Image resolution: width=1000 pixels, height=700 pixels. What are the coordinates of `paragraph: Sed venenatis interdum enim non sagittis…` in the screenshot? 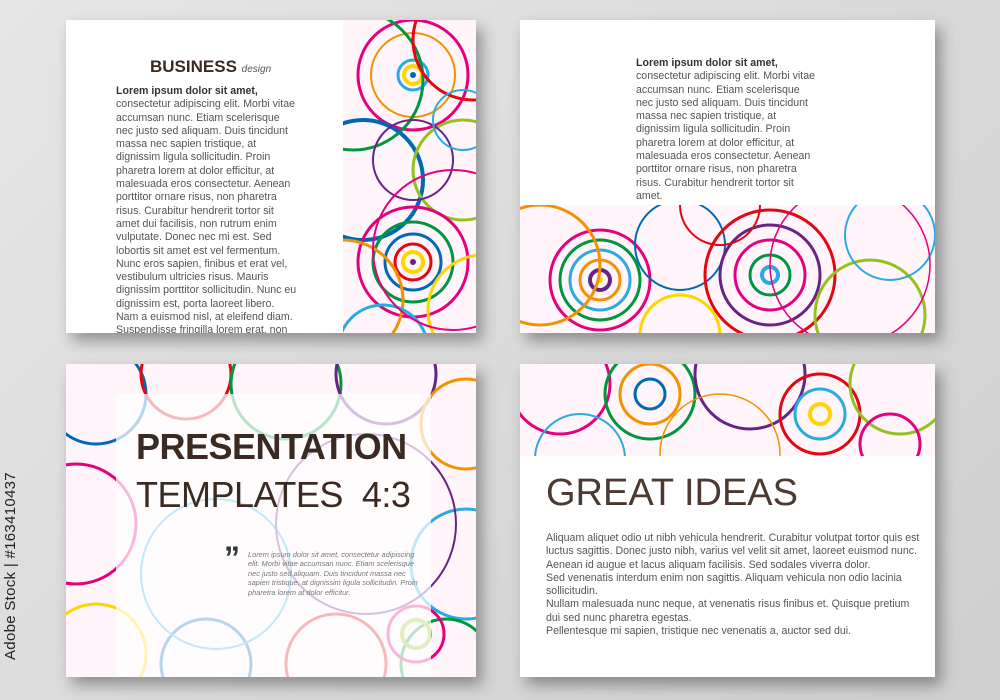 It's located at (724, 584).